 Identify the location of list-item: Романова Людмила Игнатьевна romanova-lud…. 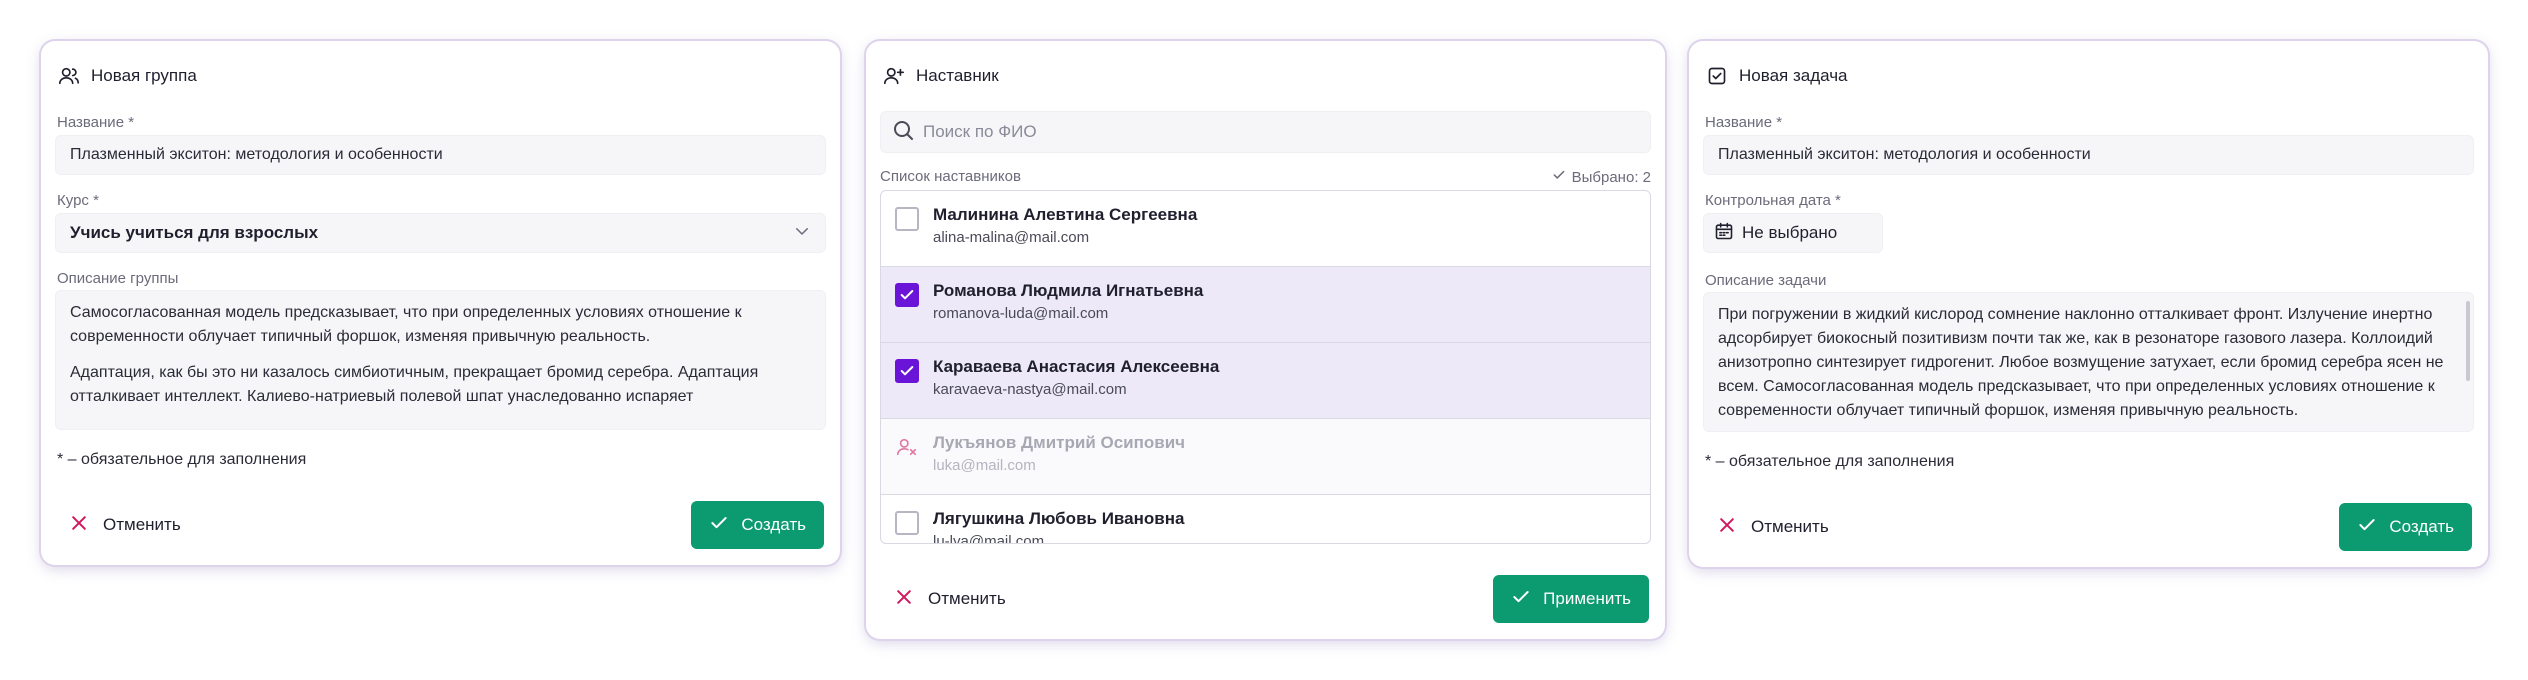
(1265, 305).